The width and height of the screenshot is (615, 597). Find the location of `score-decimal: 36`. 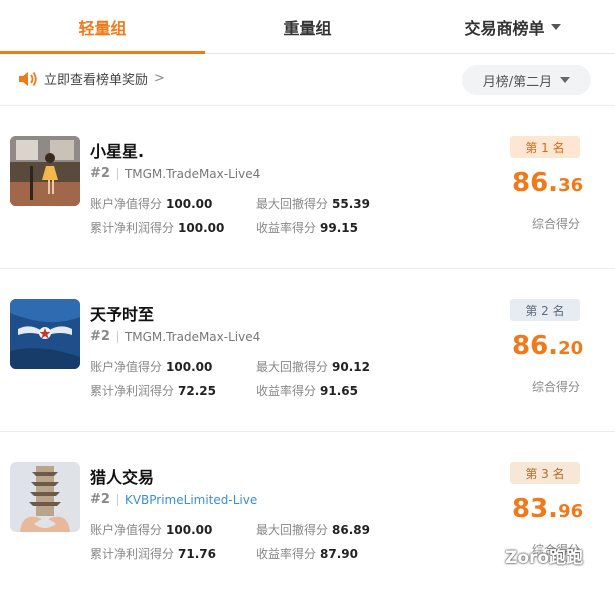

score-decimal: 36 is located at coordinates (571, 185).